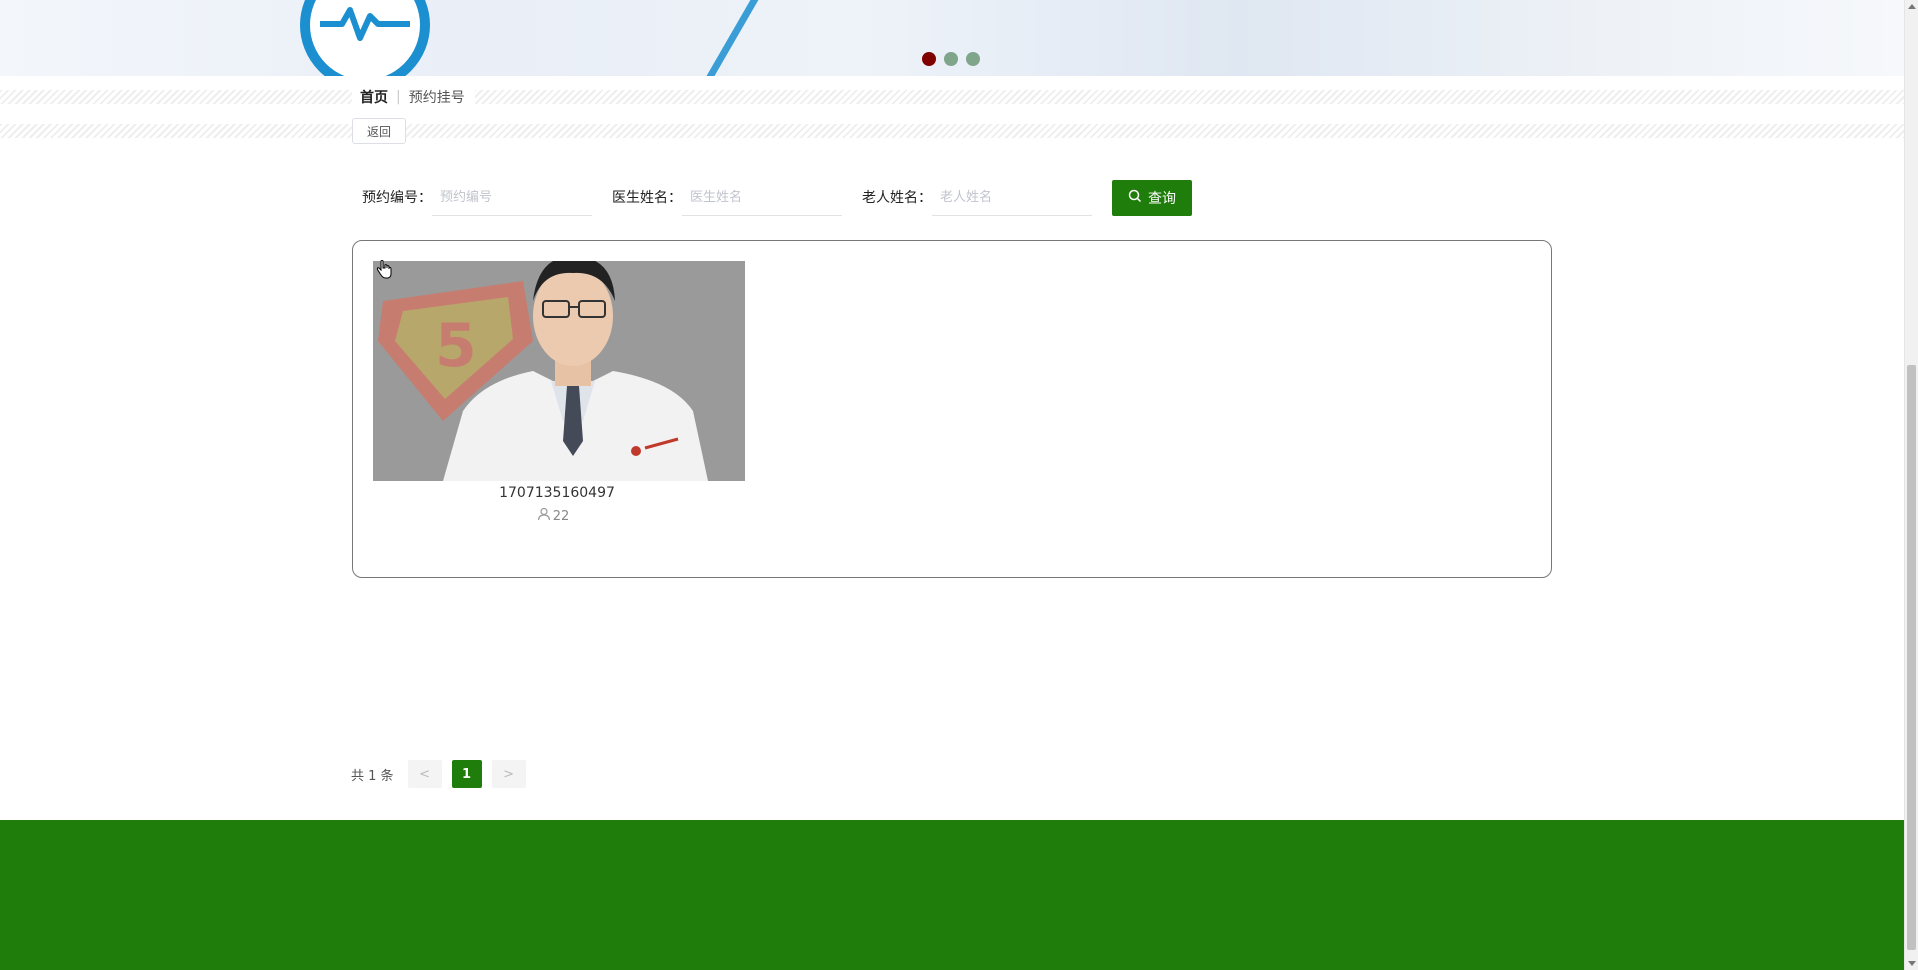 The image size is (1918, 970). I want to click on result-card-views: 22, so click(561, 516).